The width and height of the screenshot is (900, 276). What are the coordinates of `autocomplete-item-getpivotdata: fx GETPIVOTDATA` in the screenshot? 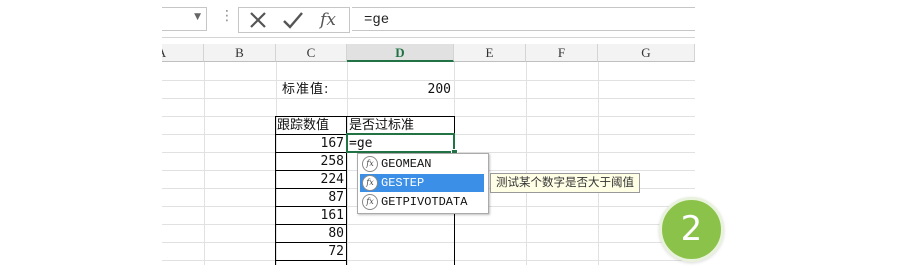 It's located at (422, 202).